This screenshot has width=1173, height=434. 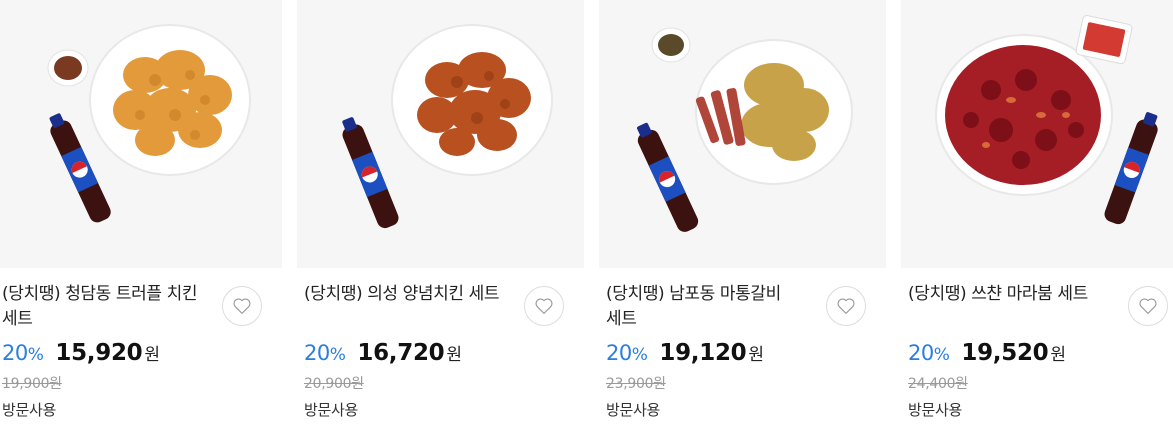 What do you see at coordinates (1005, 353) in the screenshot?
I see `sale-price: 19,520` at bounding box center [1005, 353].